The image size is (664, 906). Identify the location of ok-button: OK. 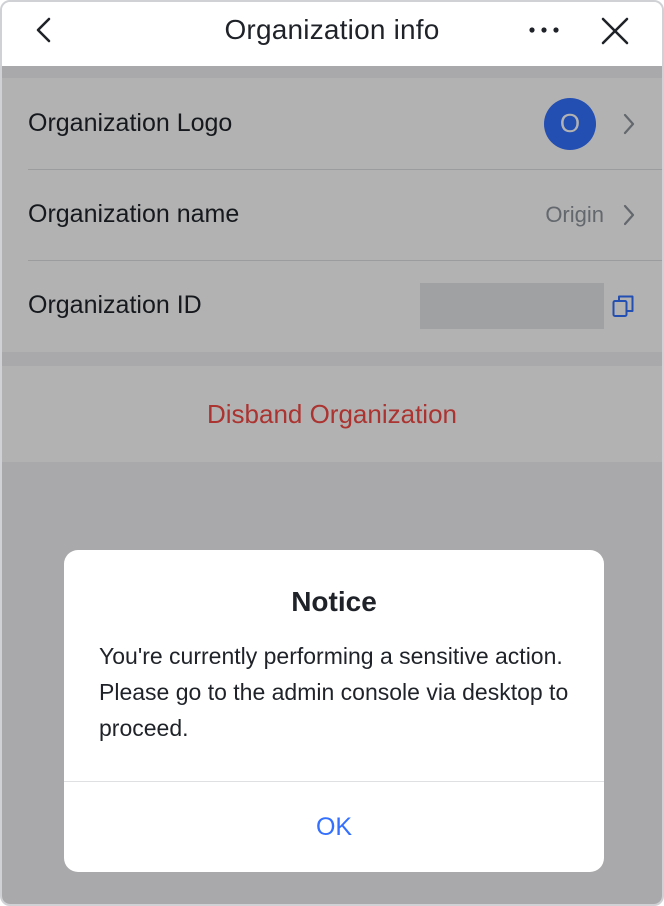
(334, 827).